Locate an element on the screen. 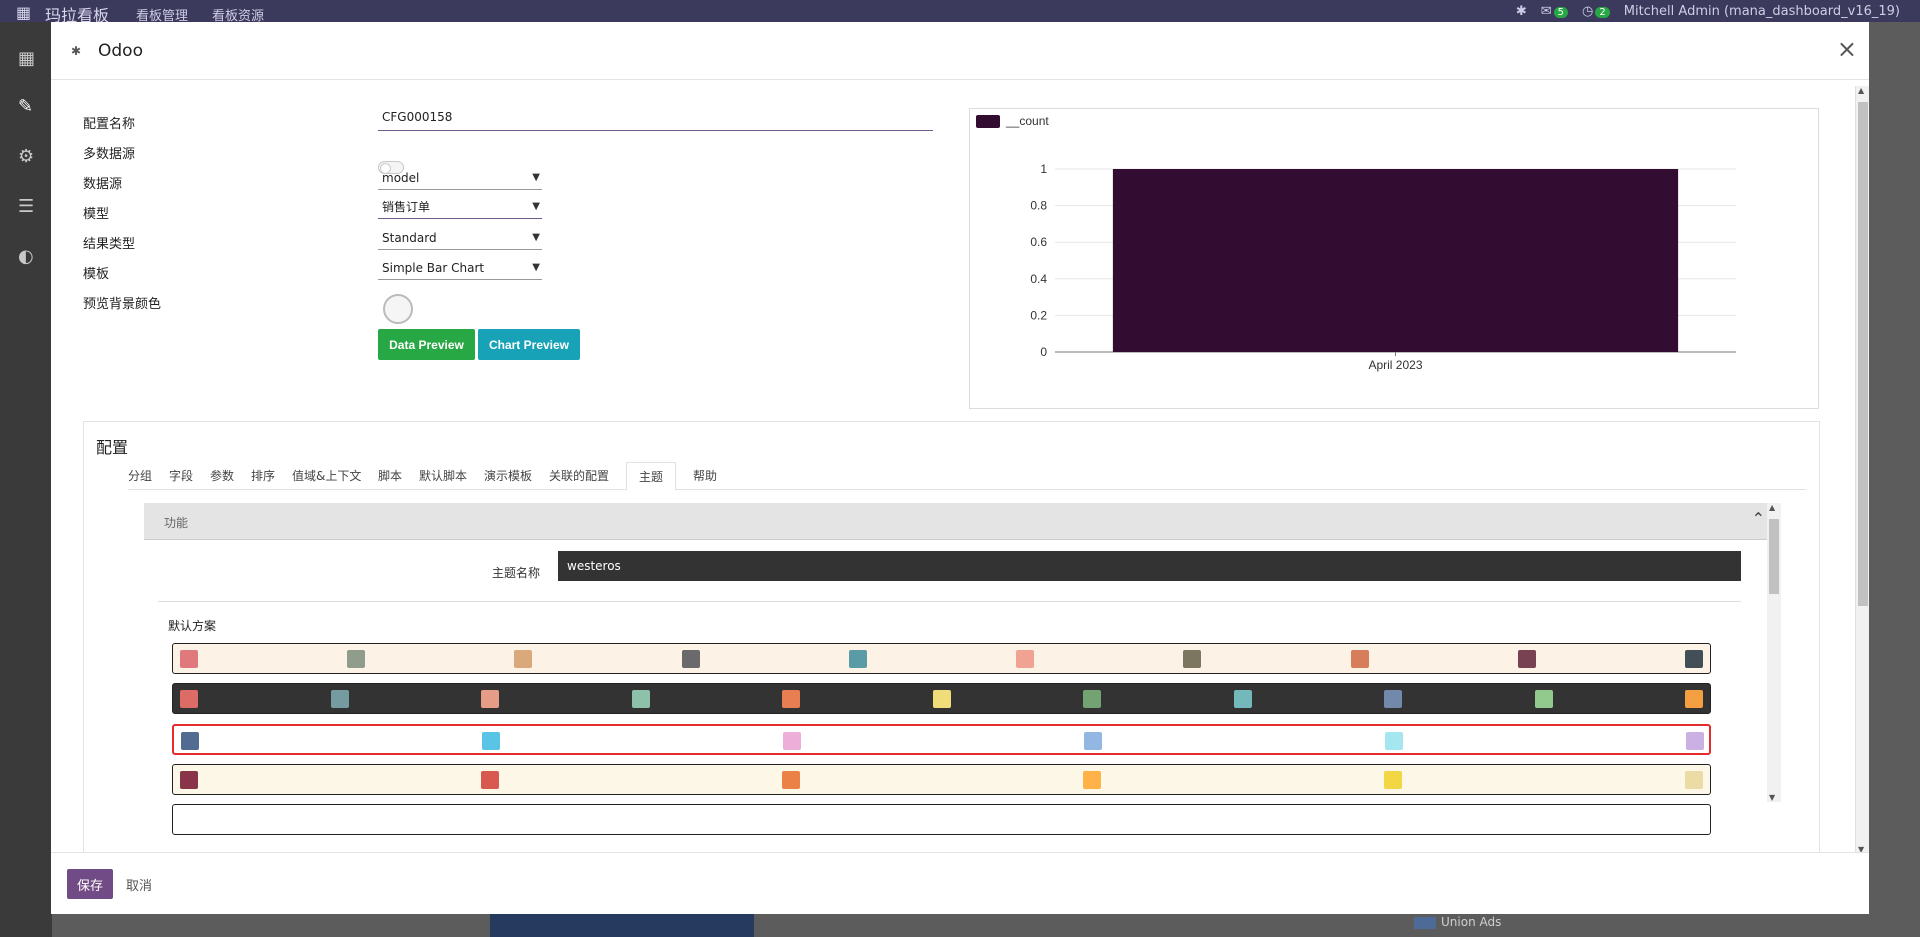  tab-4: 值域&上下文 is located at coordinates (326, 476).